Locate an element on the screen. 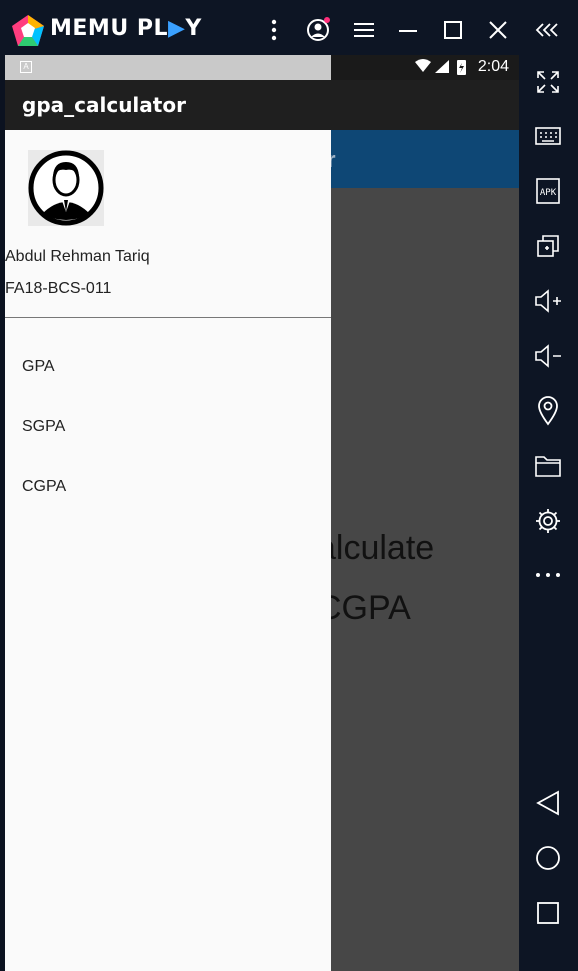  location-icon is located at coordinates (548, 411).